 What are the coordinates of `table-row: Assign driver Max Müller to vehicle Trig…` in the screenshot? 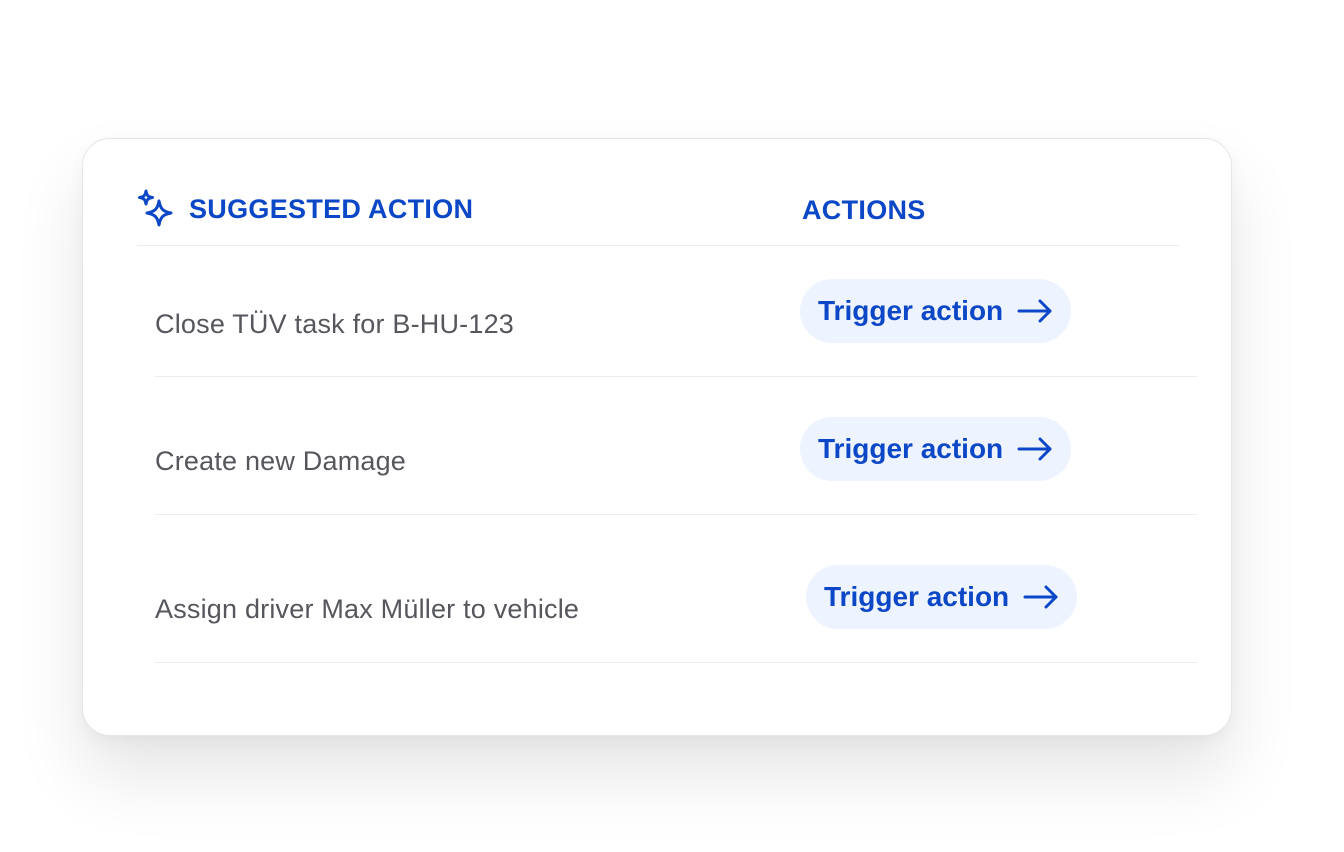 It's located at (676, 588).